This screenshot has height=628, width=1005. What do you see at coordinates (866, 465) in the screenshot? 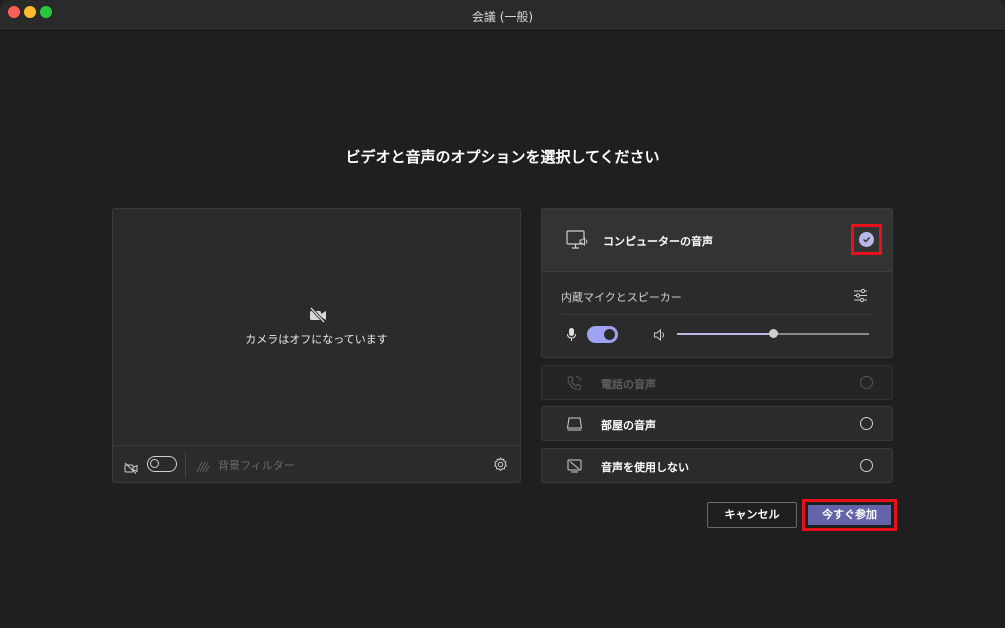
I see `no-audio-radio` at bounding box center [866, 465].